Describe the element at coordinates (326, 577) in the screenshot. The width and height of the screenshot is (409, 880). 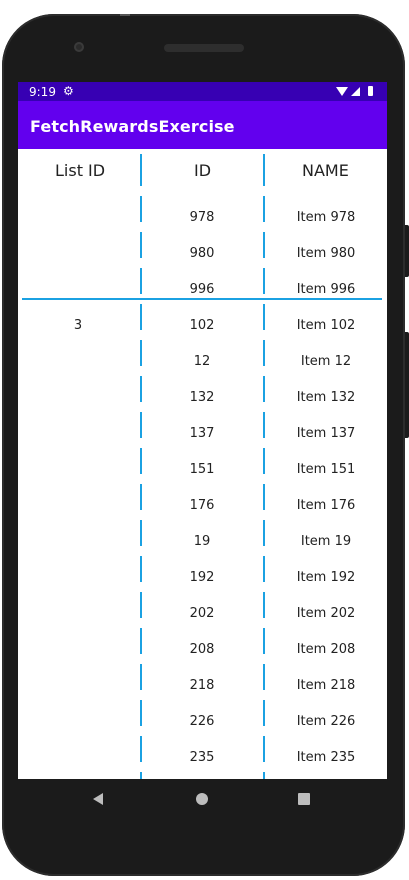
I see `cell-name: Item 192` at that location.